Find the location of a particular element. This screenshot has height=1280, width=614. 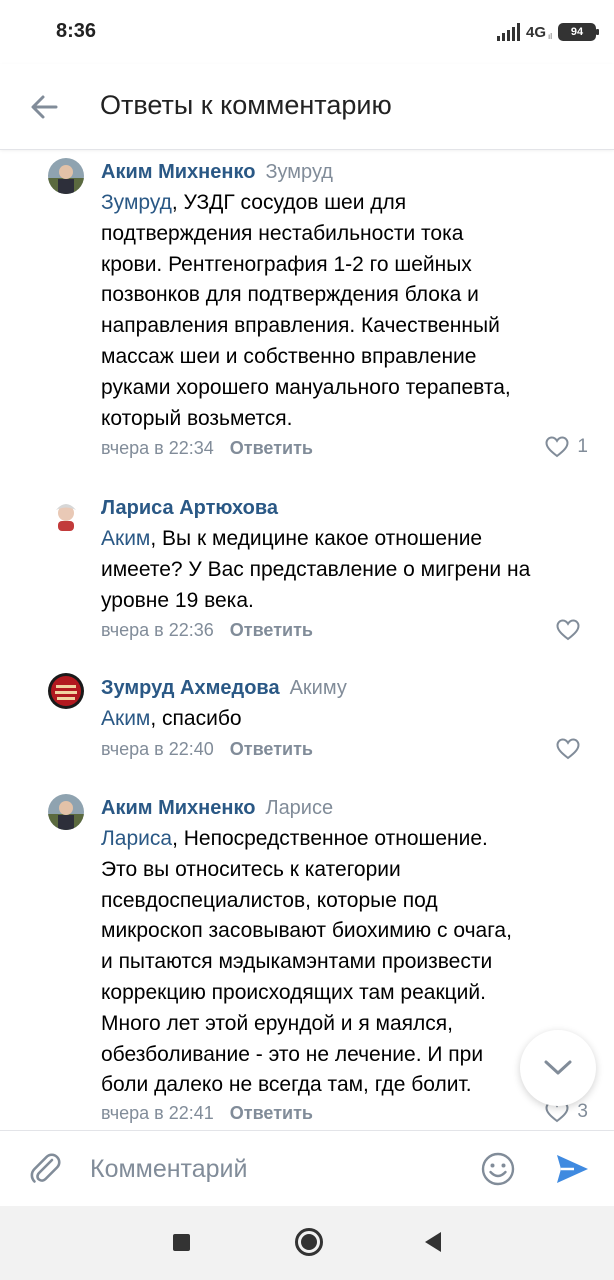

comment-line: Зумруд, УЗДГ сосудов шеи для is located at coordinates (254, 202).